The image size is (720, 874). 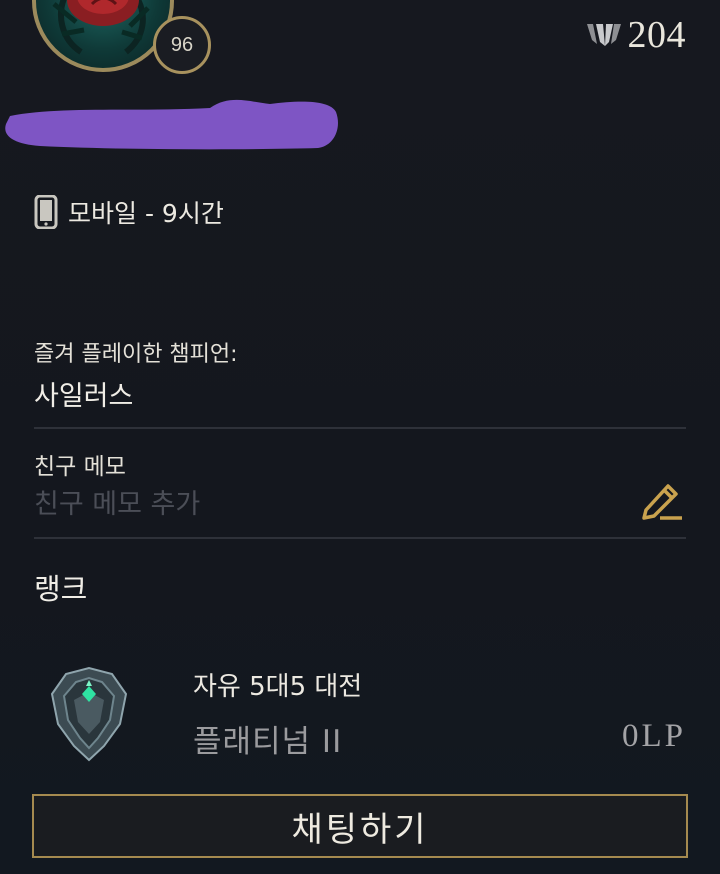 What do you see at coordinates (268, 742) in the screenshot?
I see `rank-tier: 플래티넘 II` at bounding box center [268, 742].